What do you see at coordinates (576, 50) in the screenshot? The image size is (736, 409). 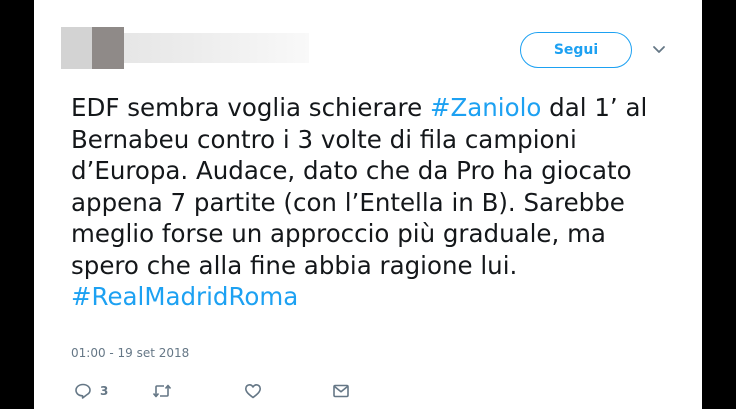 I see `follow-button: Segui` at bounding box center [576, 50].